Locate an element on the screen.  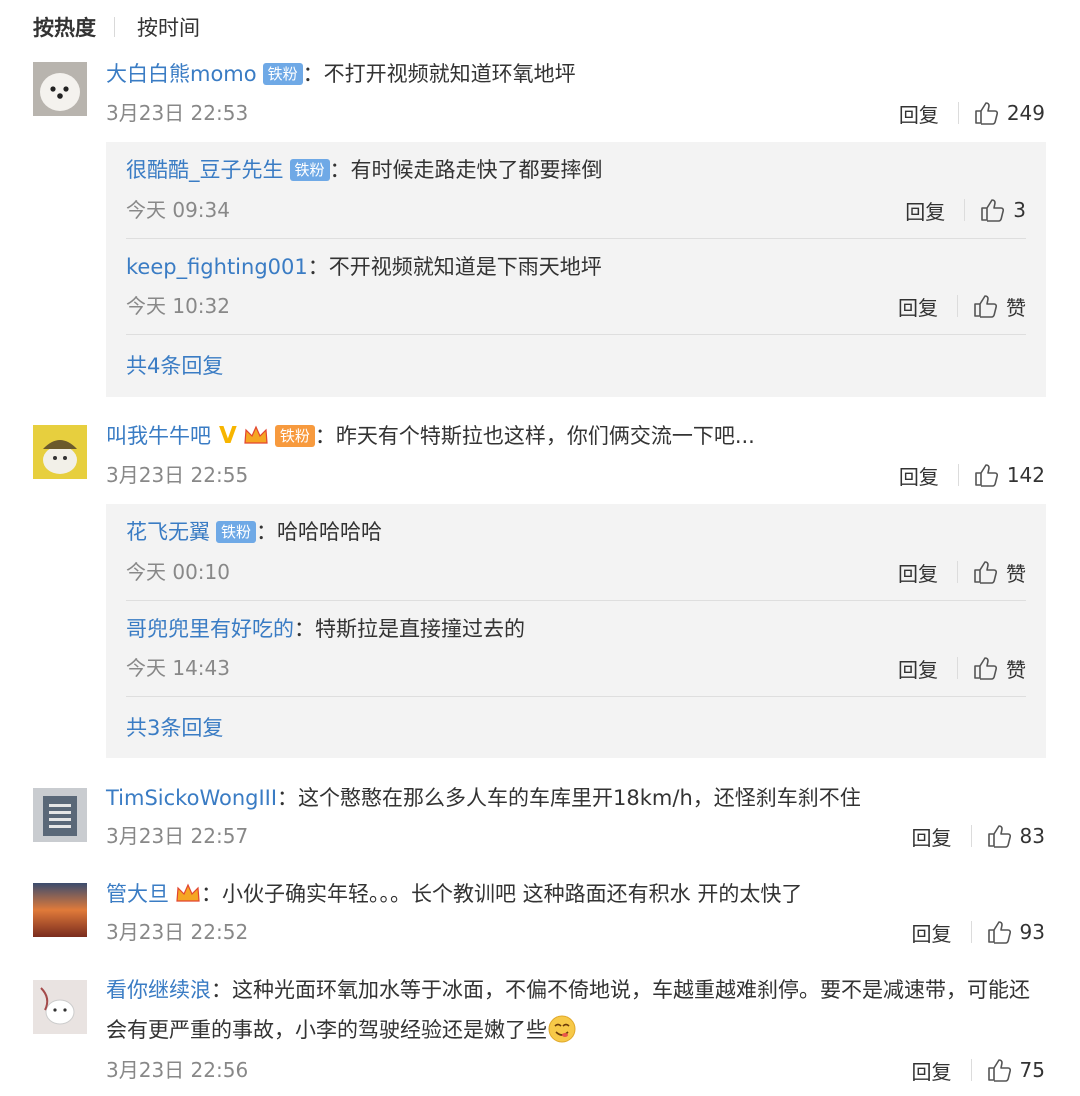
like-button: 249 is located at coordinates (1009, 113).